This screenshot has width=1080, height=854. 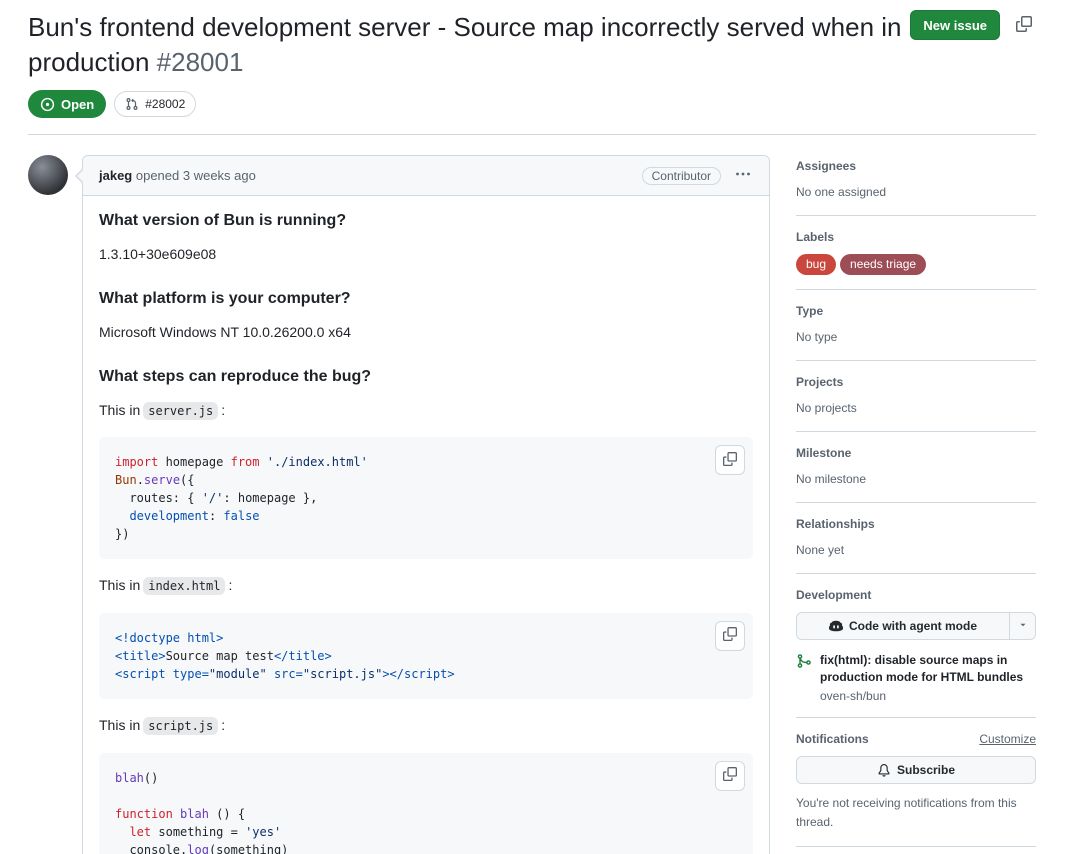 I want to click on sidebar-section-relationships: Relationships None yet, so click(x=916, y=545).